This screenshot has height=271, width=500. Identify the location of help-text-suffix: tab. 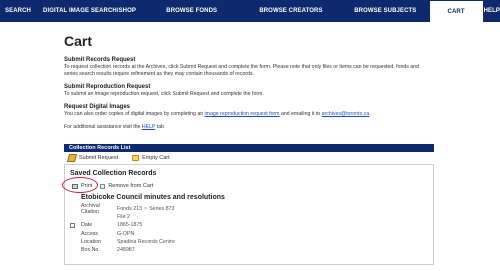
(159, 127).